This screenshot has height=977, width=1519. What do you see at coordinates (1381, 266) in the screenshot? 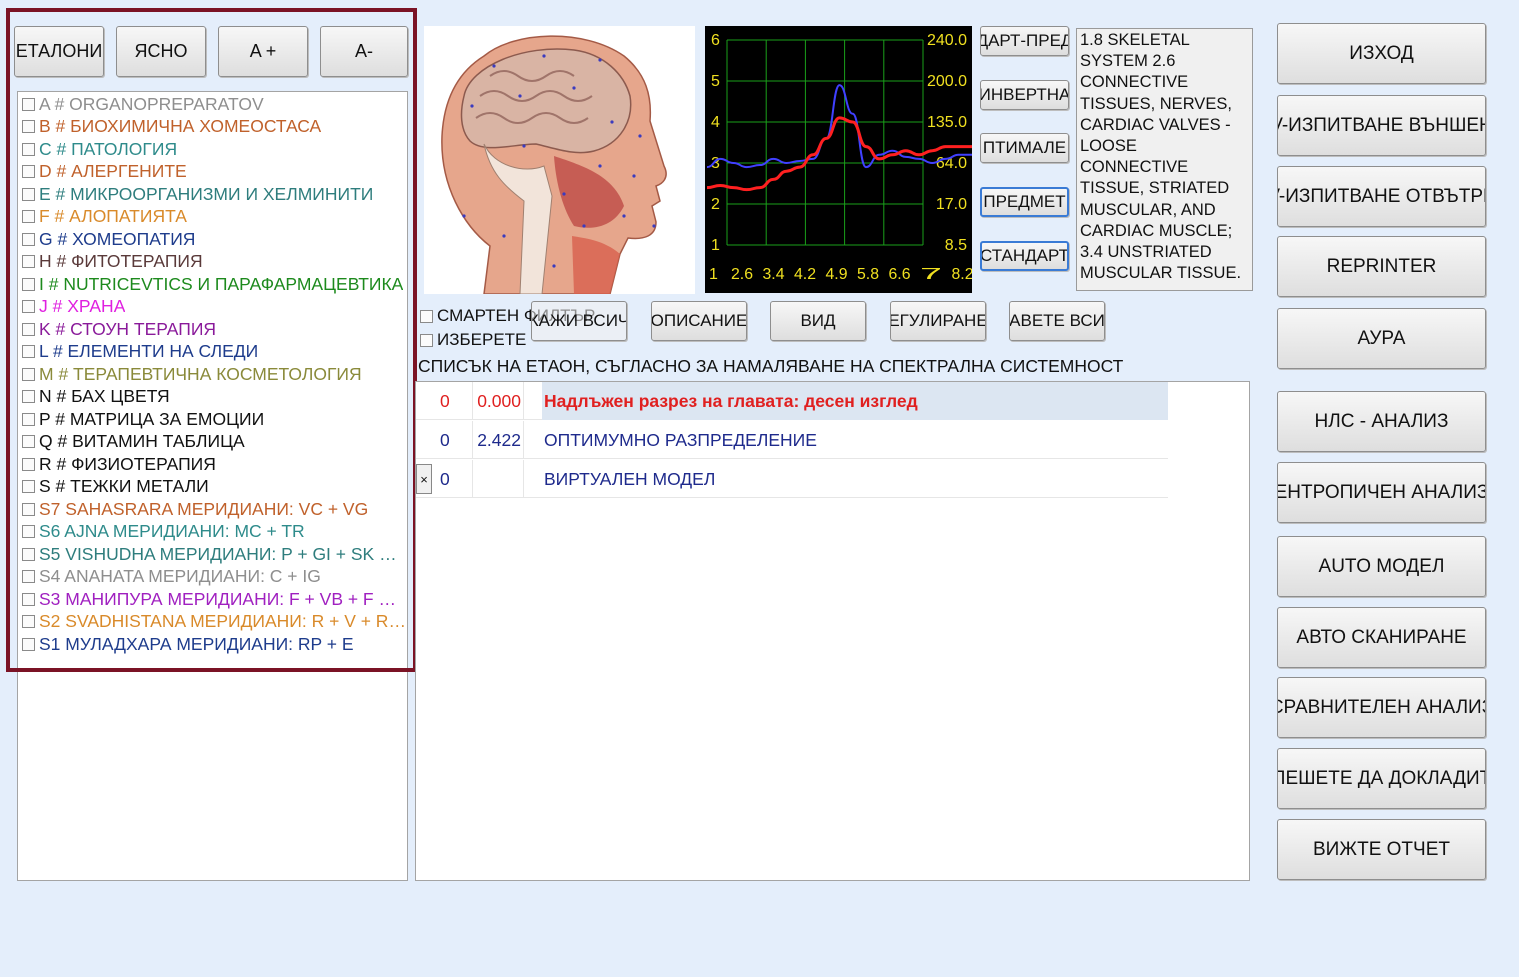
I see `reprinter-button: REPRINTER` at bounding box center [1381, 266].